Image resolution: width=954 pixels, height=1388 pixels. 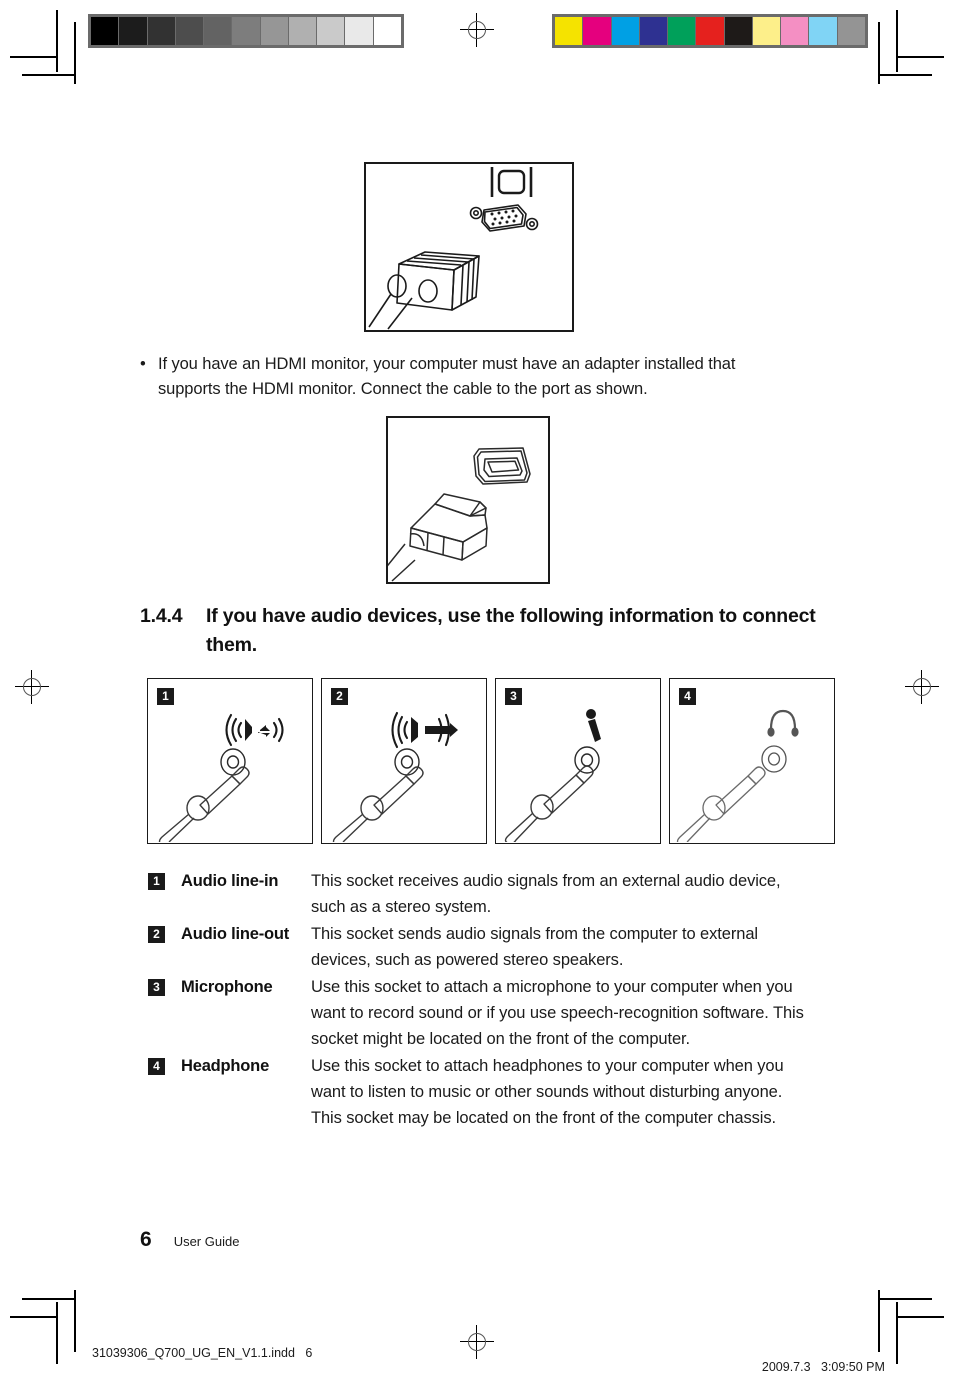 I want to click on jack-panel-microphone: 3, so click(x=578, y=761).